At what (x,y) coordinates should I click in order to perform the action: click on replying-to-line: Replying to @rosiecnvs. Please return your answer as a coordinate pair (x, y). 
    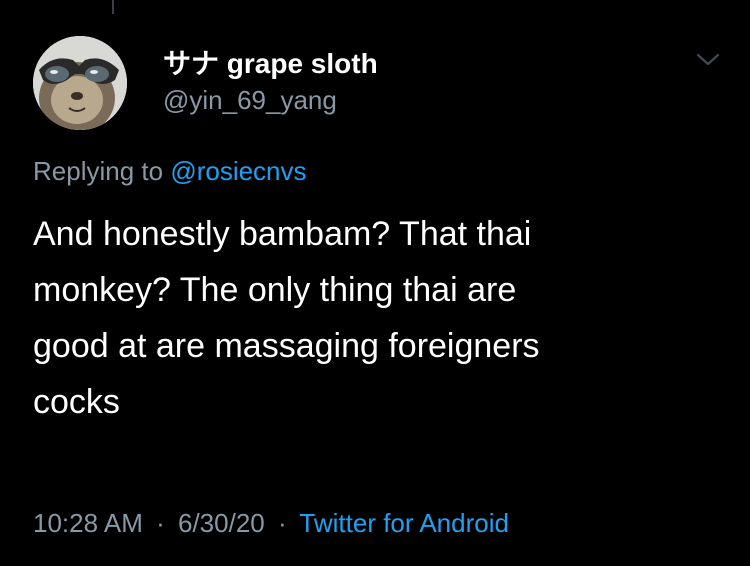
    Looking at the image, I should click on (170, 171).